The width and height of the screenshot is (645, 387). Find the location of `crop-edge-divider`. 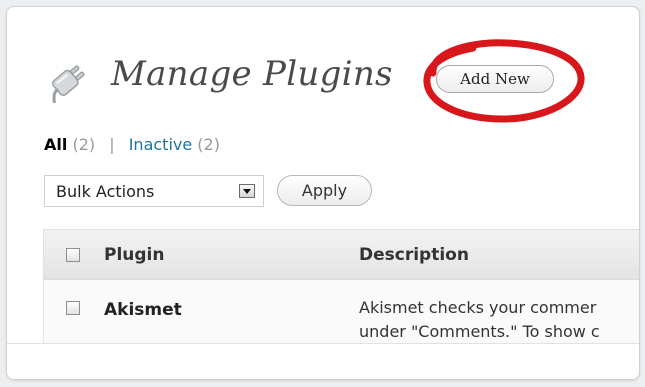

crop-edge-divider is located at coordinates (323, 343).